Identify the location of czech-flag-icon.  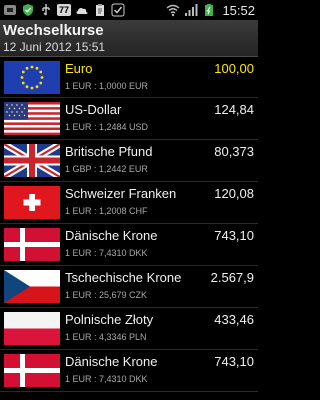
(32, 286).